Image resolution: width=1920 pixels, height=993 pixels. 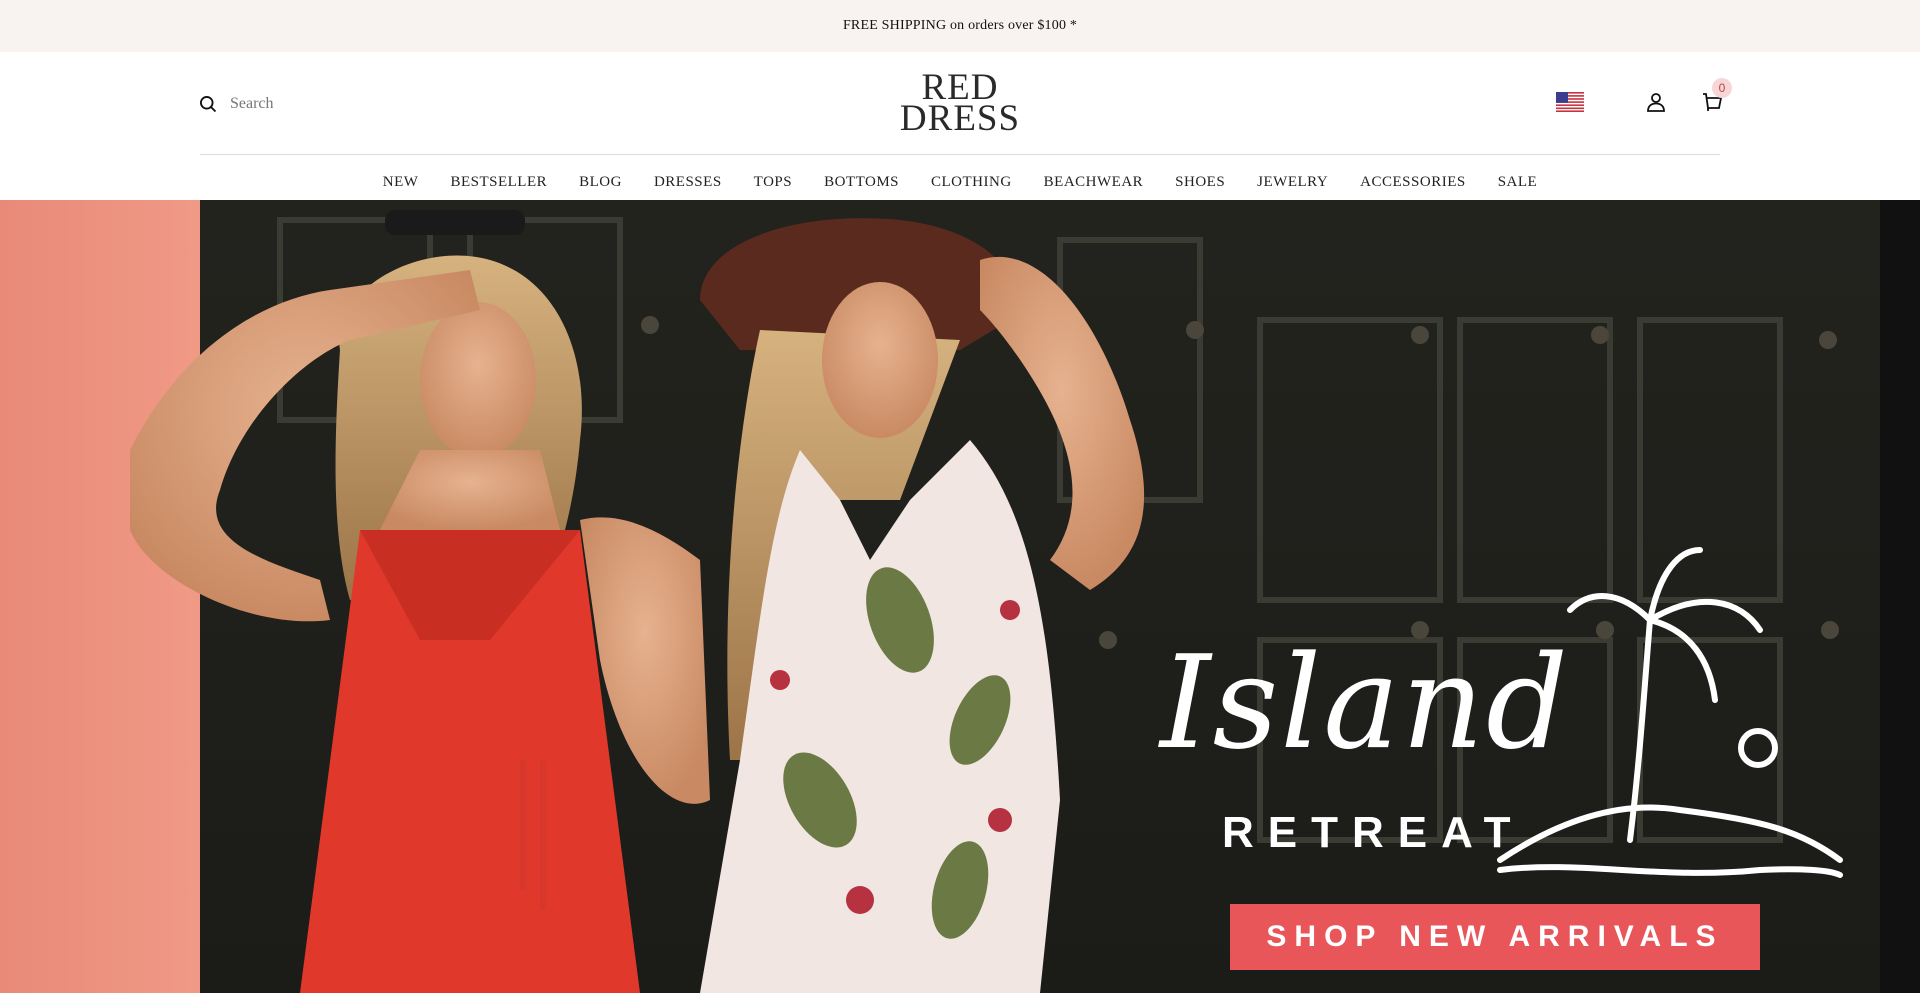 What do you see at coordinates (600, 182) in the screenshot?
I see `nav-item-blog: BLOG` at bounding box center [600, 182].